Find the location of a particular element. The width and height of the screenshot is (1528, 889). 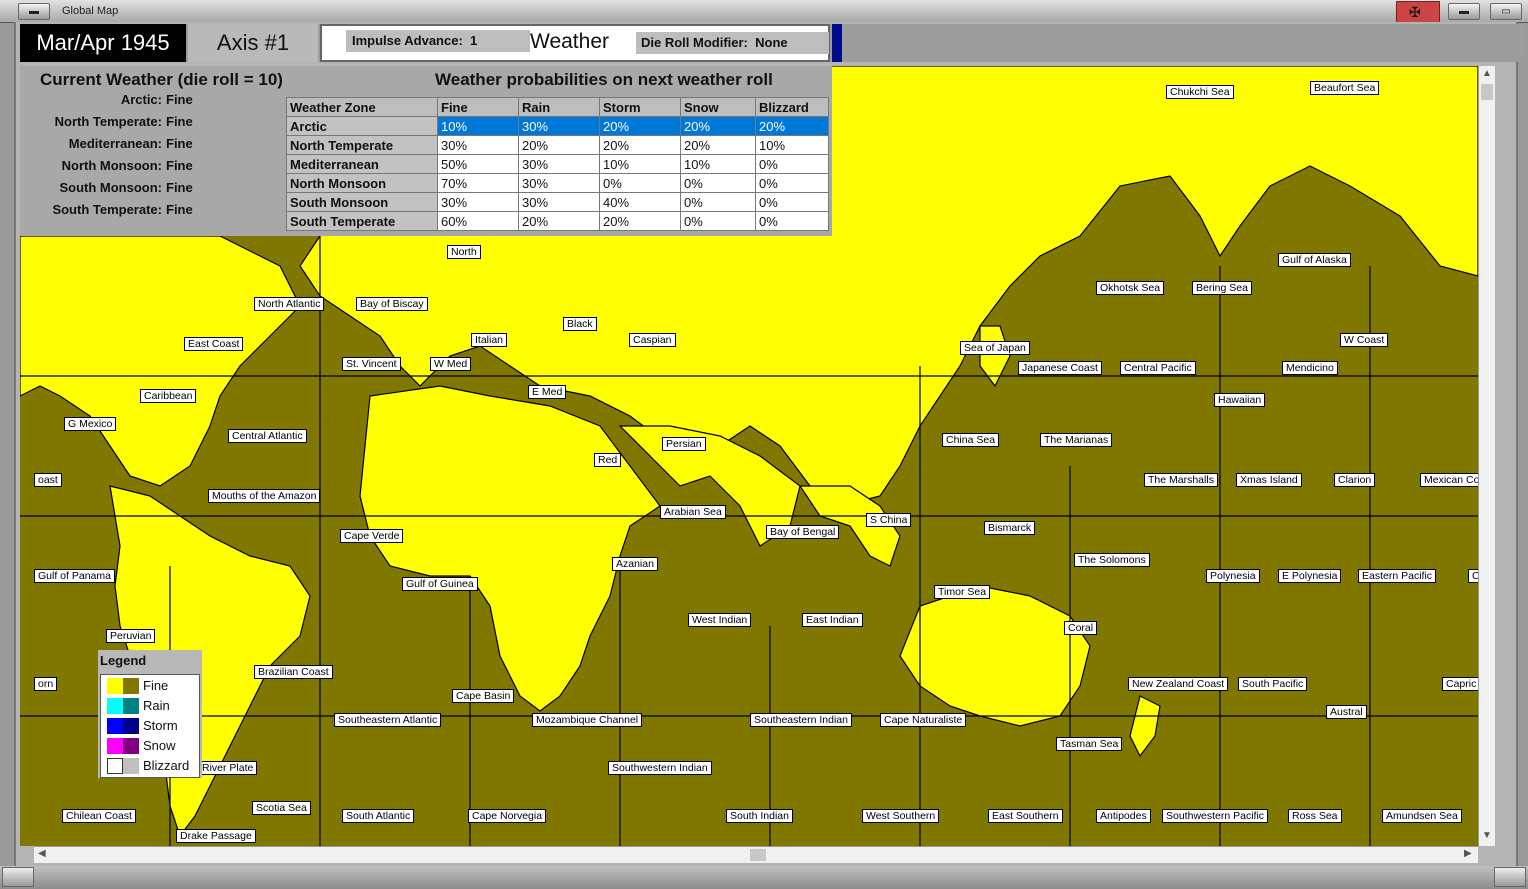

map-label: North Atlantic is located at coordinates (289, 304).